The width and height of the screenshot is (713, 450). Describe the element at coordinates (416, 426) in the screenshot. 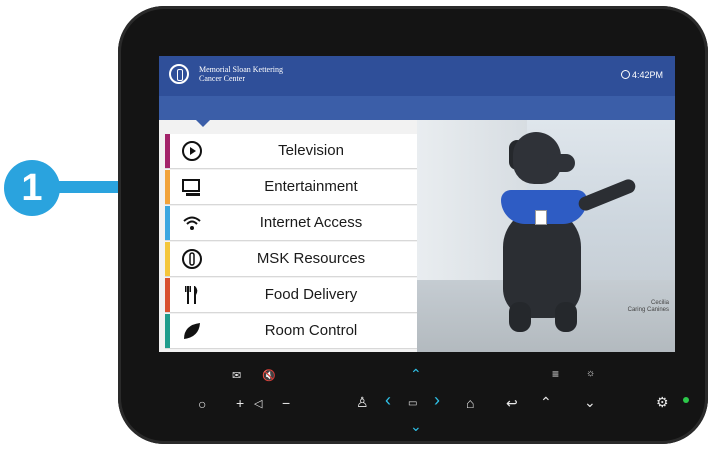

I see `dpad-down-icon: ⌄` at that location.